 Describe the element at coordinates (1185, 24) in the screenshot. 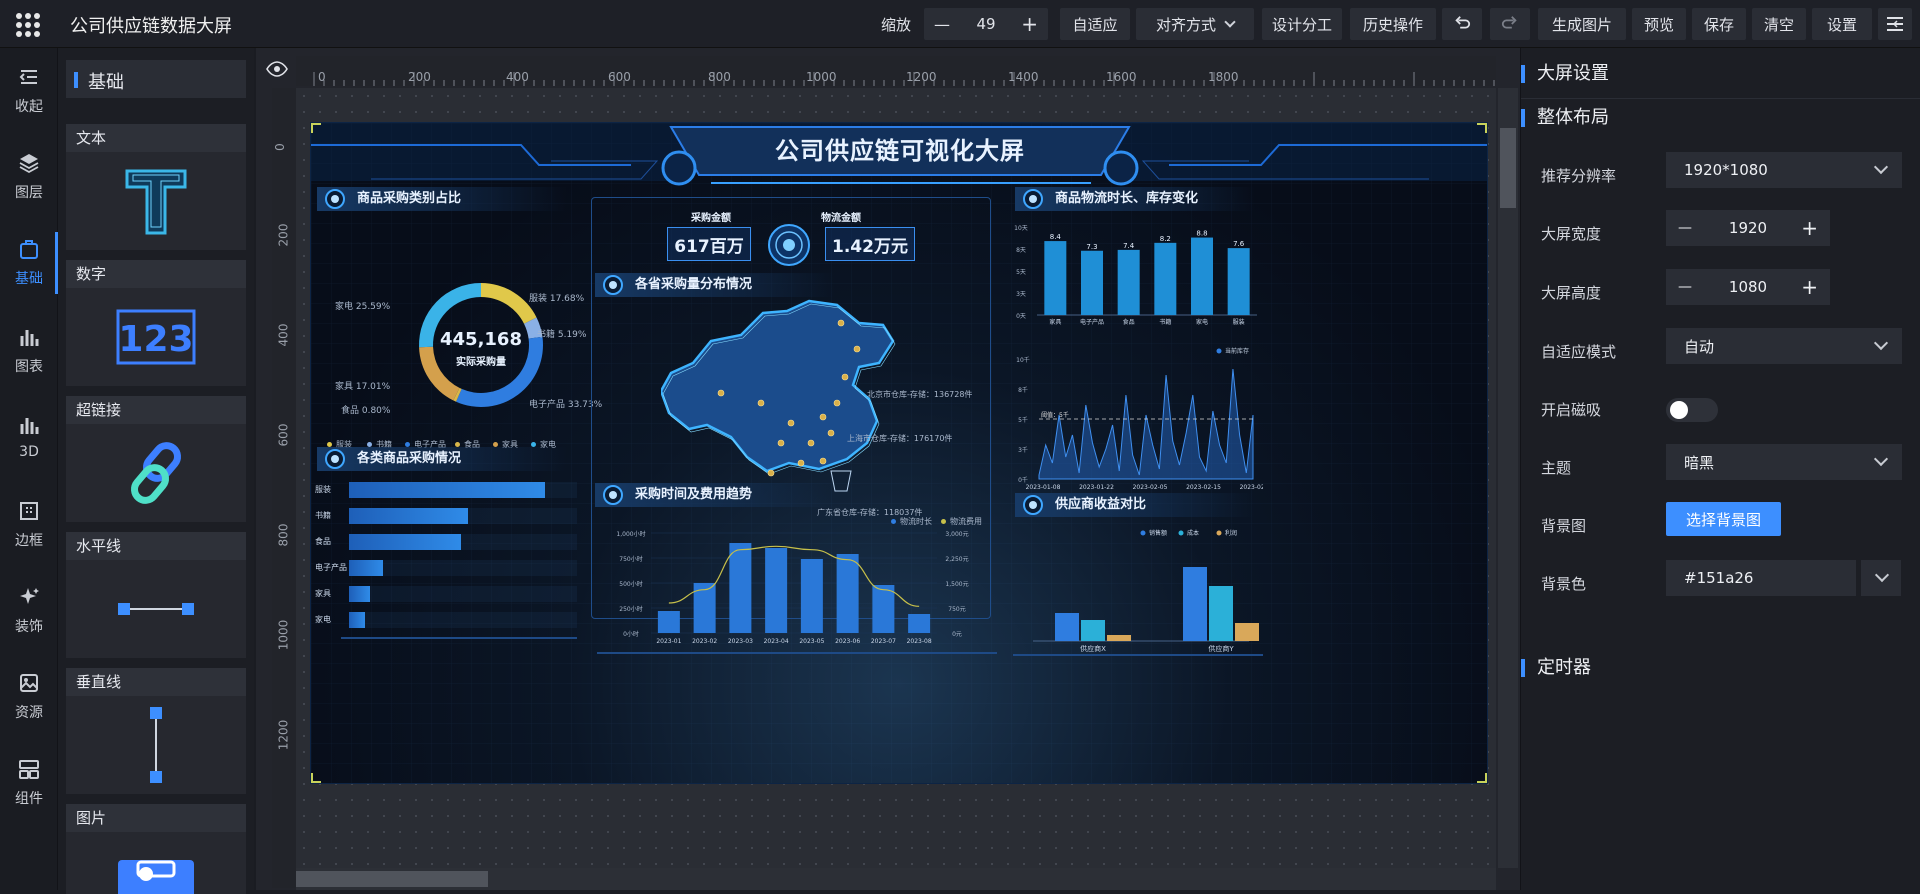

I see `align-label: 对齐方式` at that location.